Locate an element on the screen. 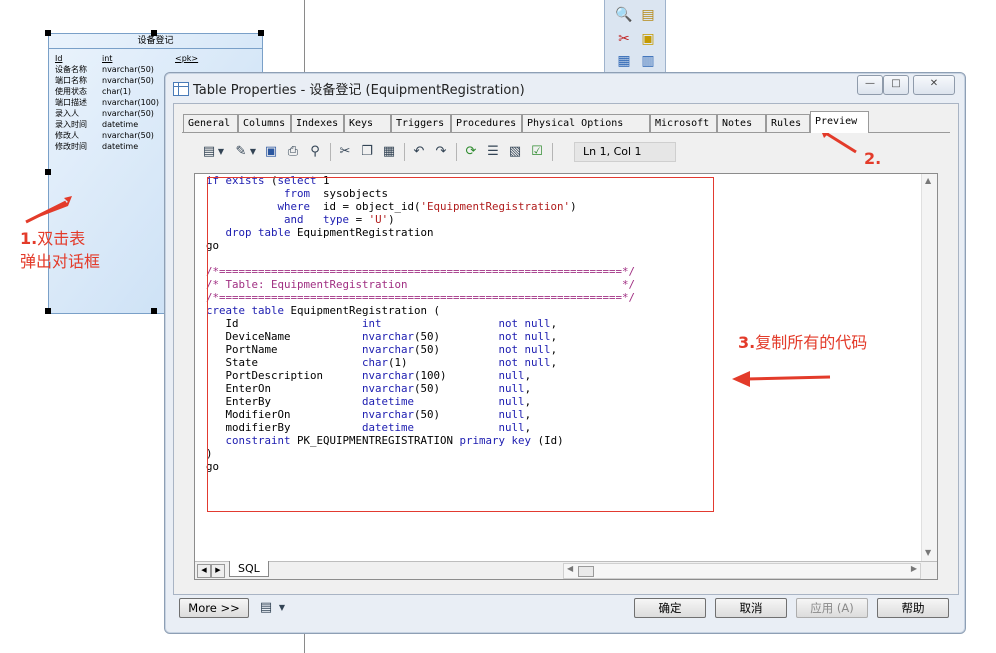 The height and width of the screenshot is (653, 996). column-name: Id is located at coordinates (59, 58).